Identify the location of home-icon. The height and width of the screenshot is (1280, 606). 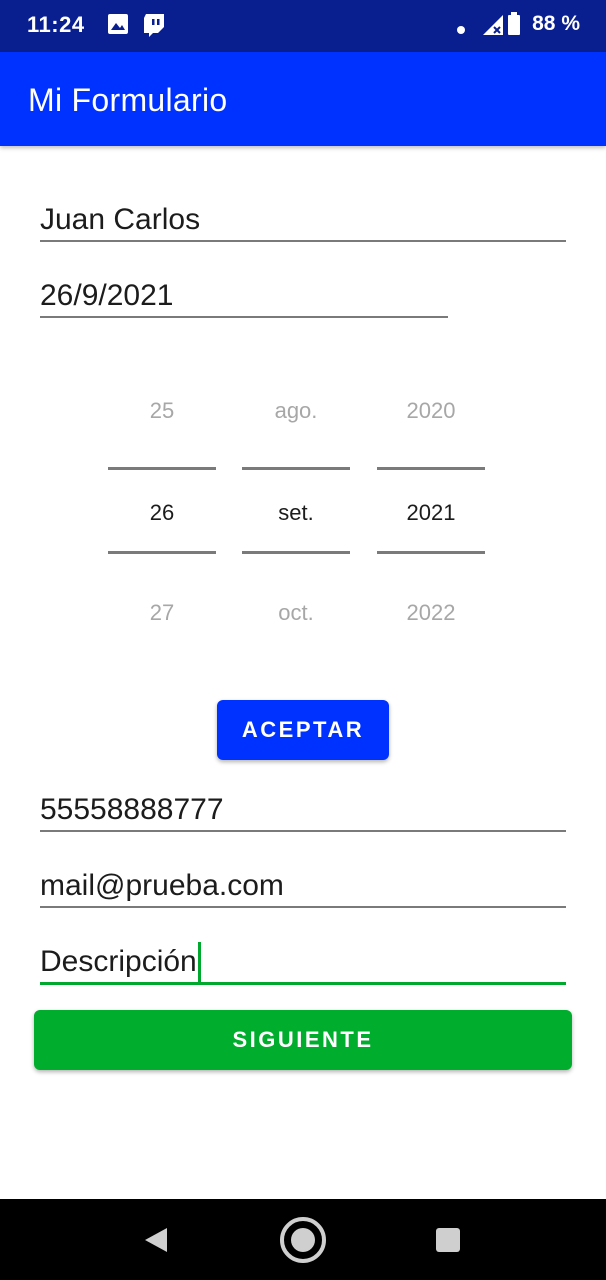
(303, 1242).